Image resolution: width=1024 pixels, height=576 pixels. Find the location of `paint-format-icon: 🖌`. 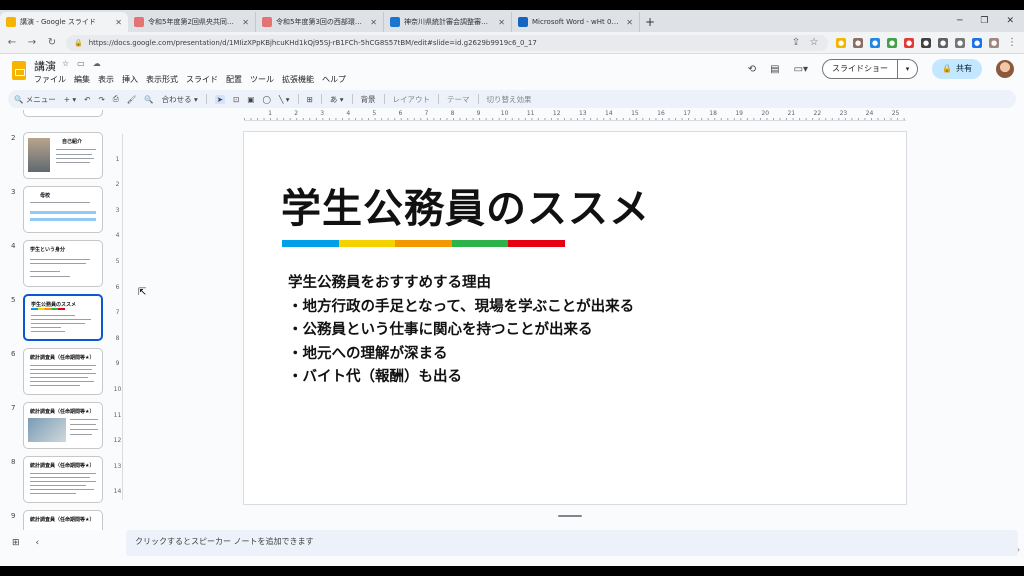

paint-format-icon: 🖌 is located at coordinates (132, 99).